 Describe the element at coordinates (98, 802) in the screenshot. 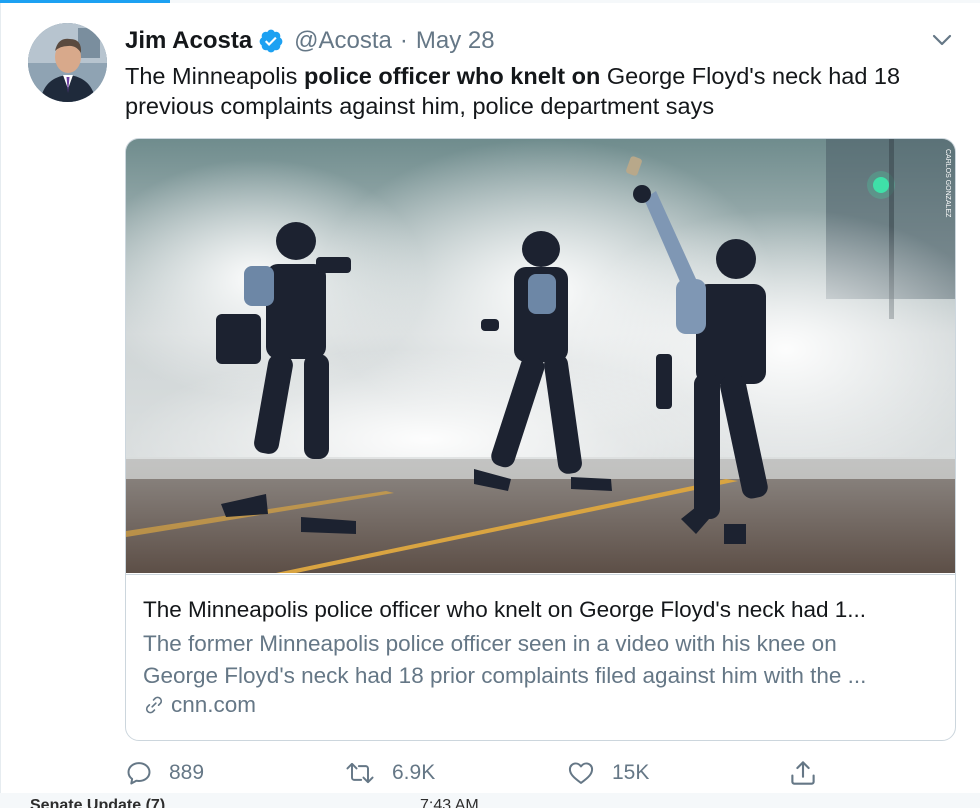

I see `background-item-title: Senate Update (7)` at that location.